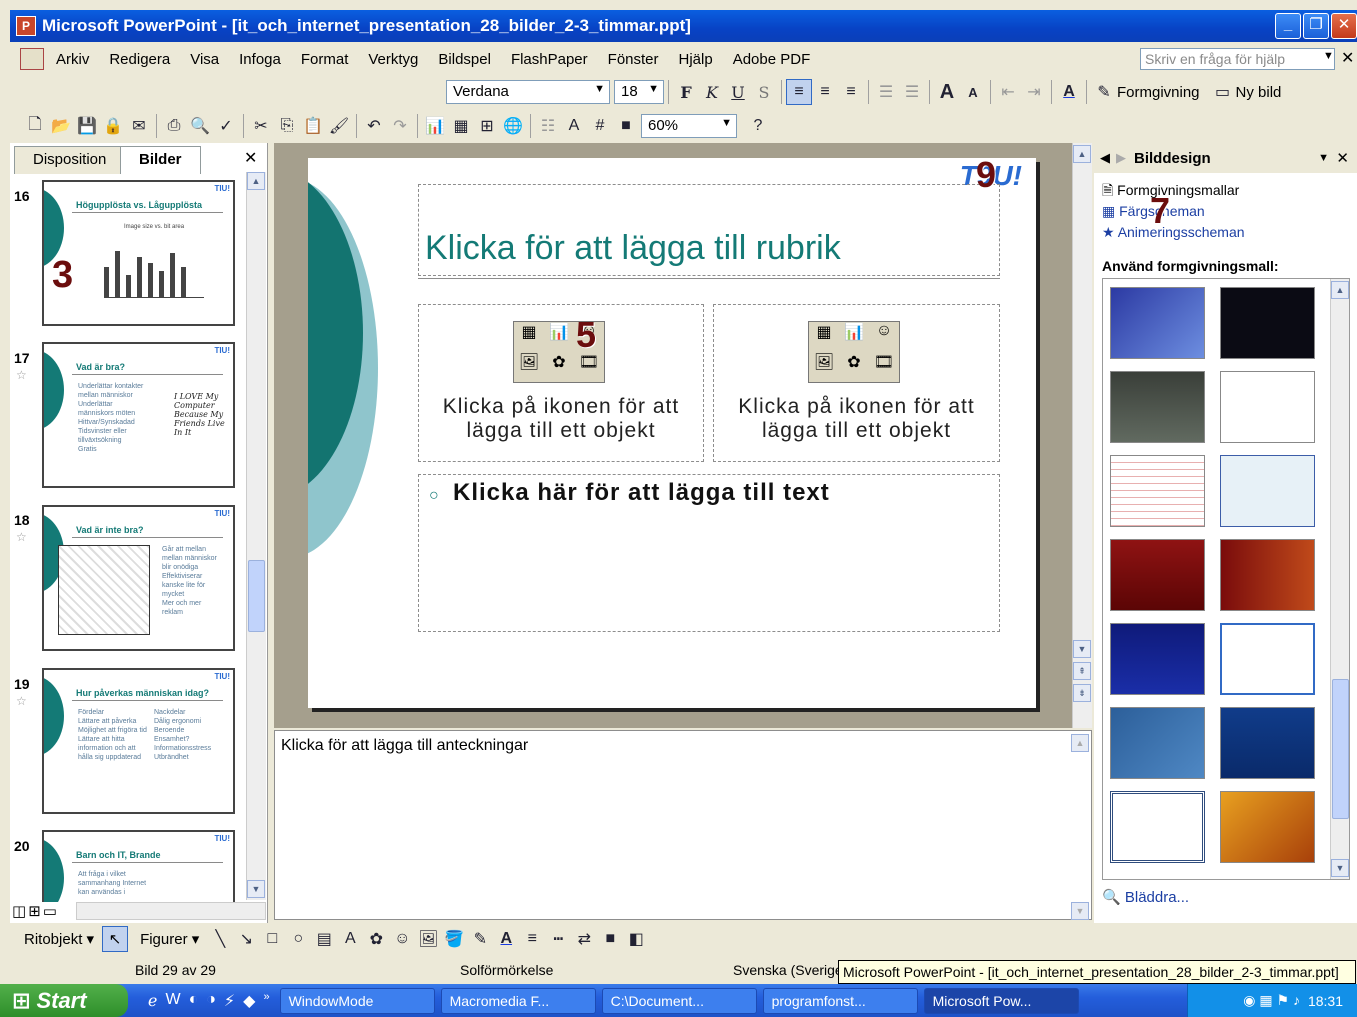  What do you see at coordinates (226, 126) in the screenshot?
I see `spelling-icon: ✓` at bounding box center [226, 126].